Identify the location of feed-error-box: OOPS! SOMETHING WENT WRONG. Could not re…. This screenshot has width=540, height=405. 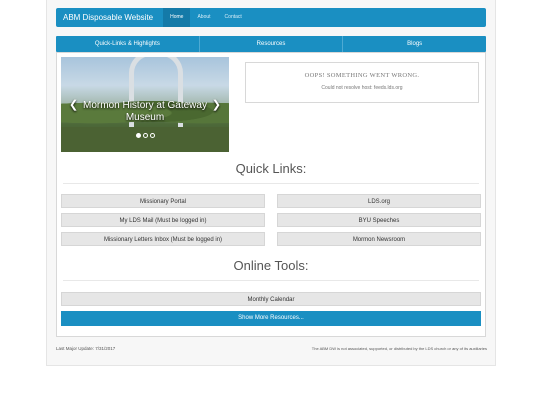
(362, 82).